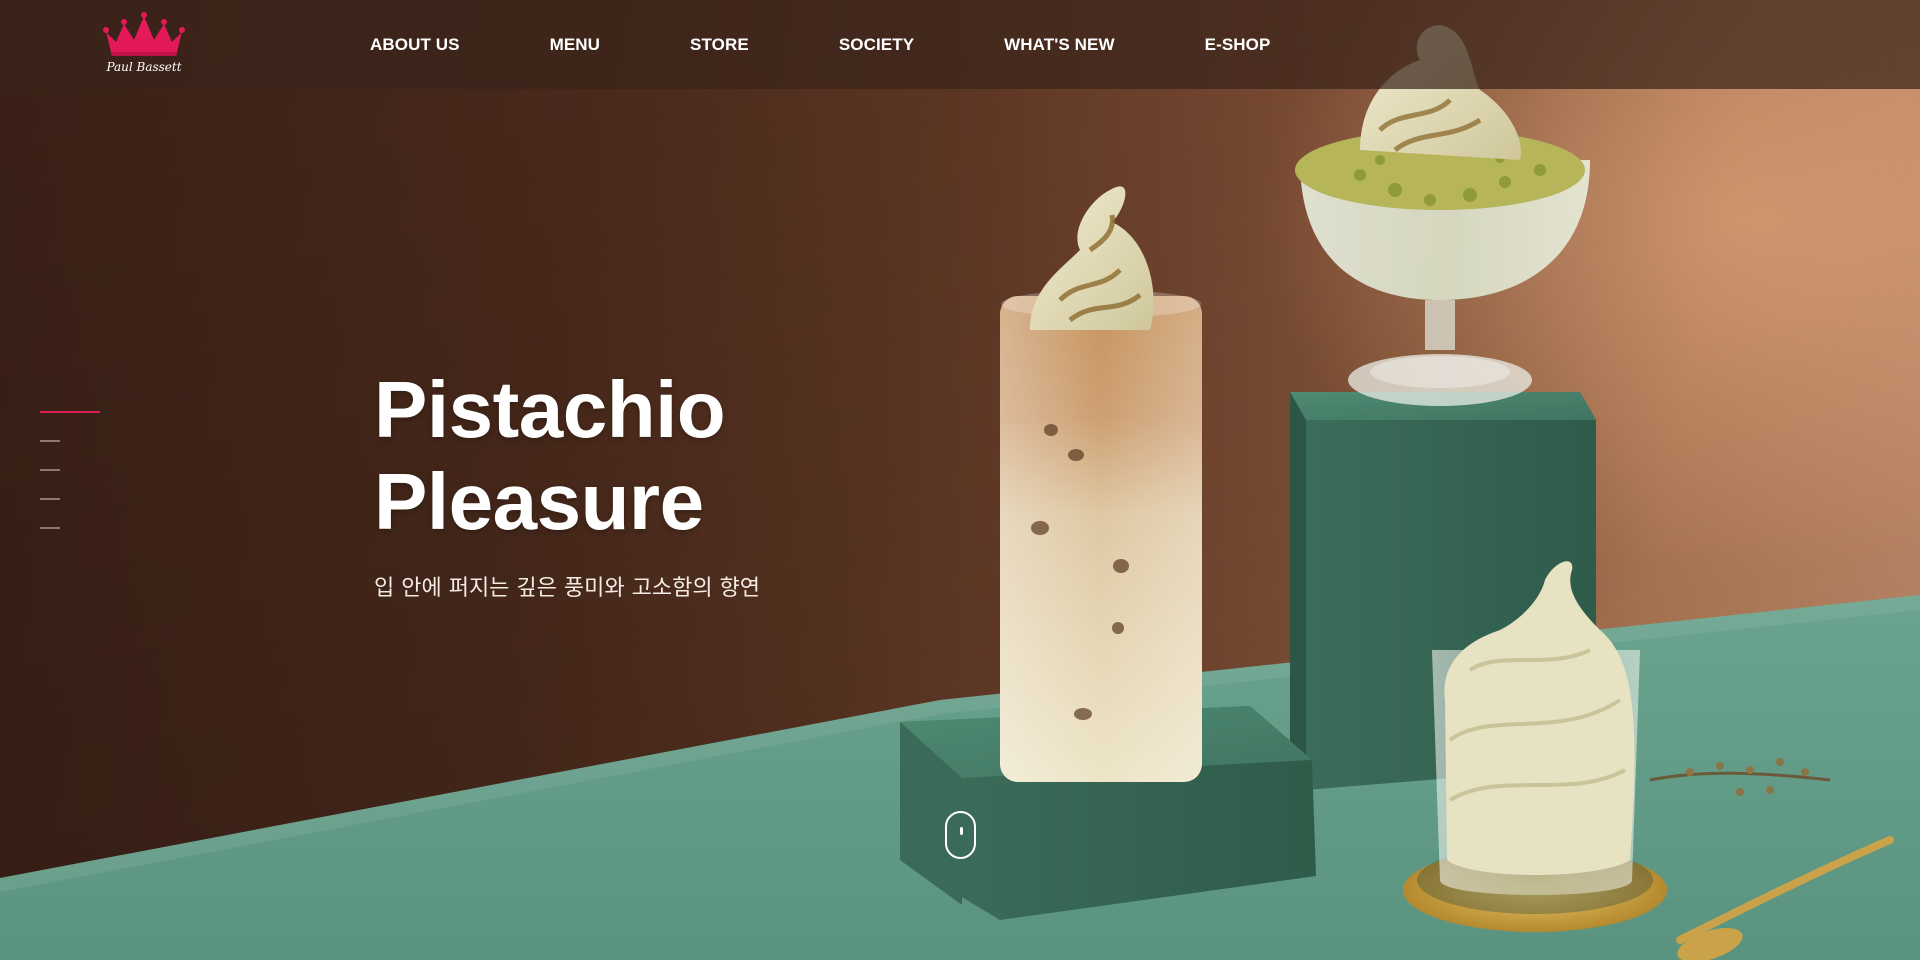 This screenshot has height=960, width=1920. Describe the element at coordinates (575, 45) in the screenshot. I see `nav-menu: MENU` at that location.